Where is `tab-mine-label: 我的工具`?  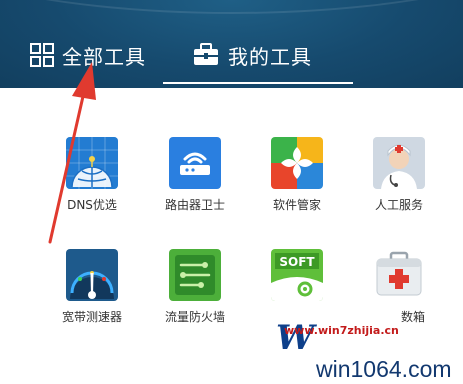 tab-mine-label: 我的工具 is located at coordinates (270, 56).